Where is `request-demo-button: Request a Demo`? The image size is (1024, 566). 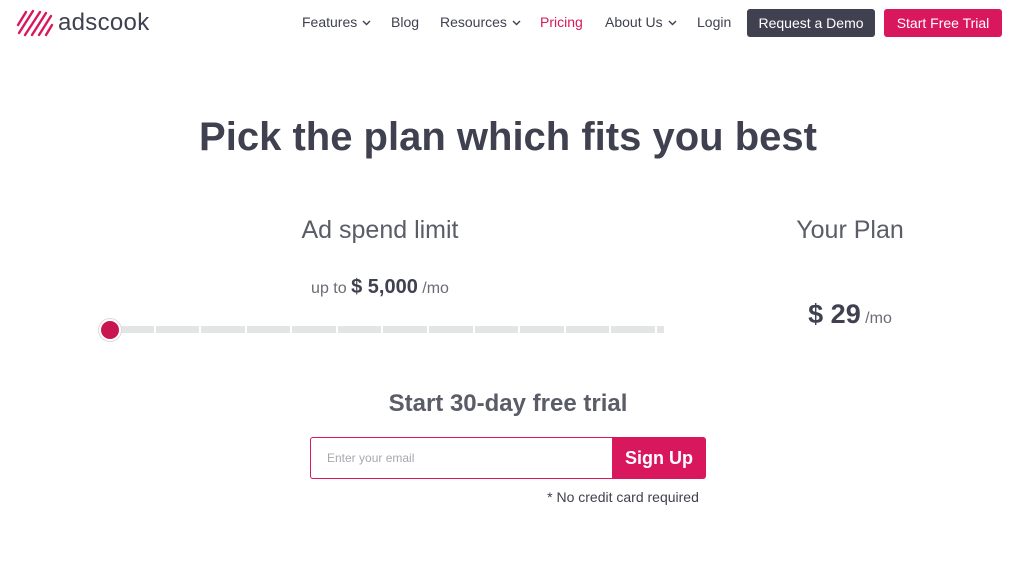 request-demo-button: Request a Demo is located at coordinates (811, 23).